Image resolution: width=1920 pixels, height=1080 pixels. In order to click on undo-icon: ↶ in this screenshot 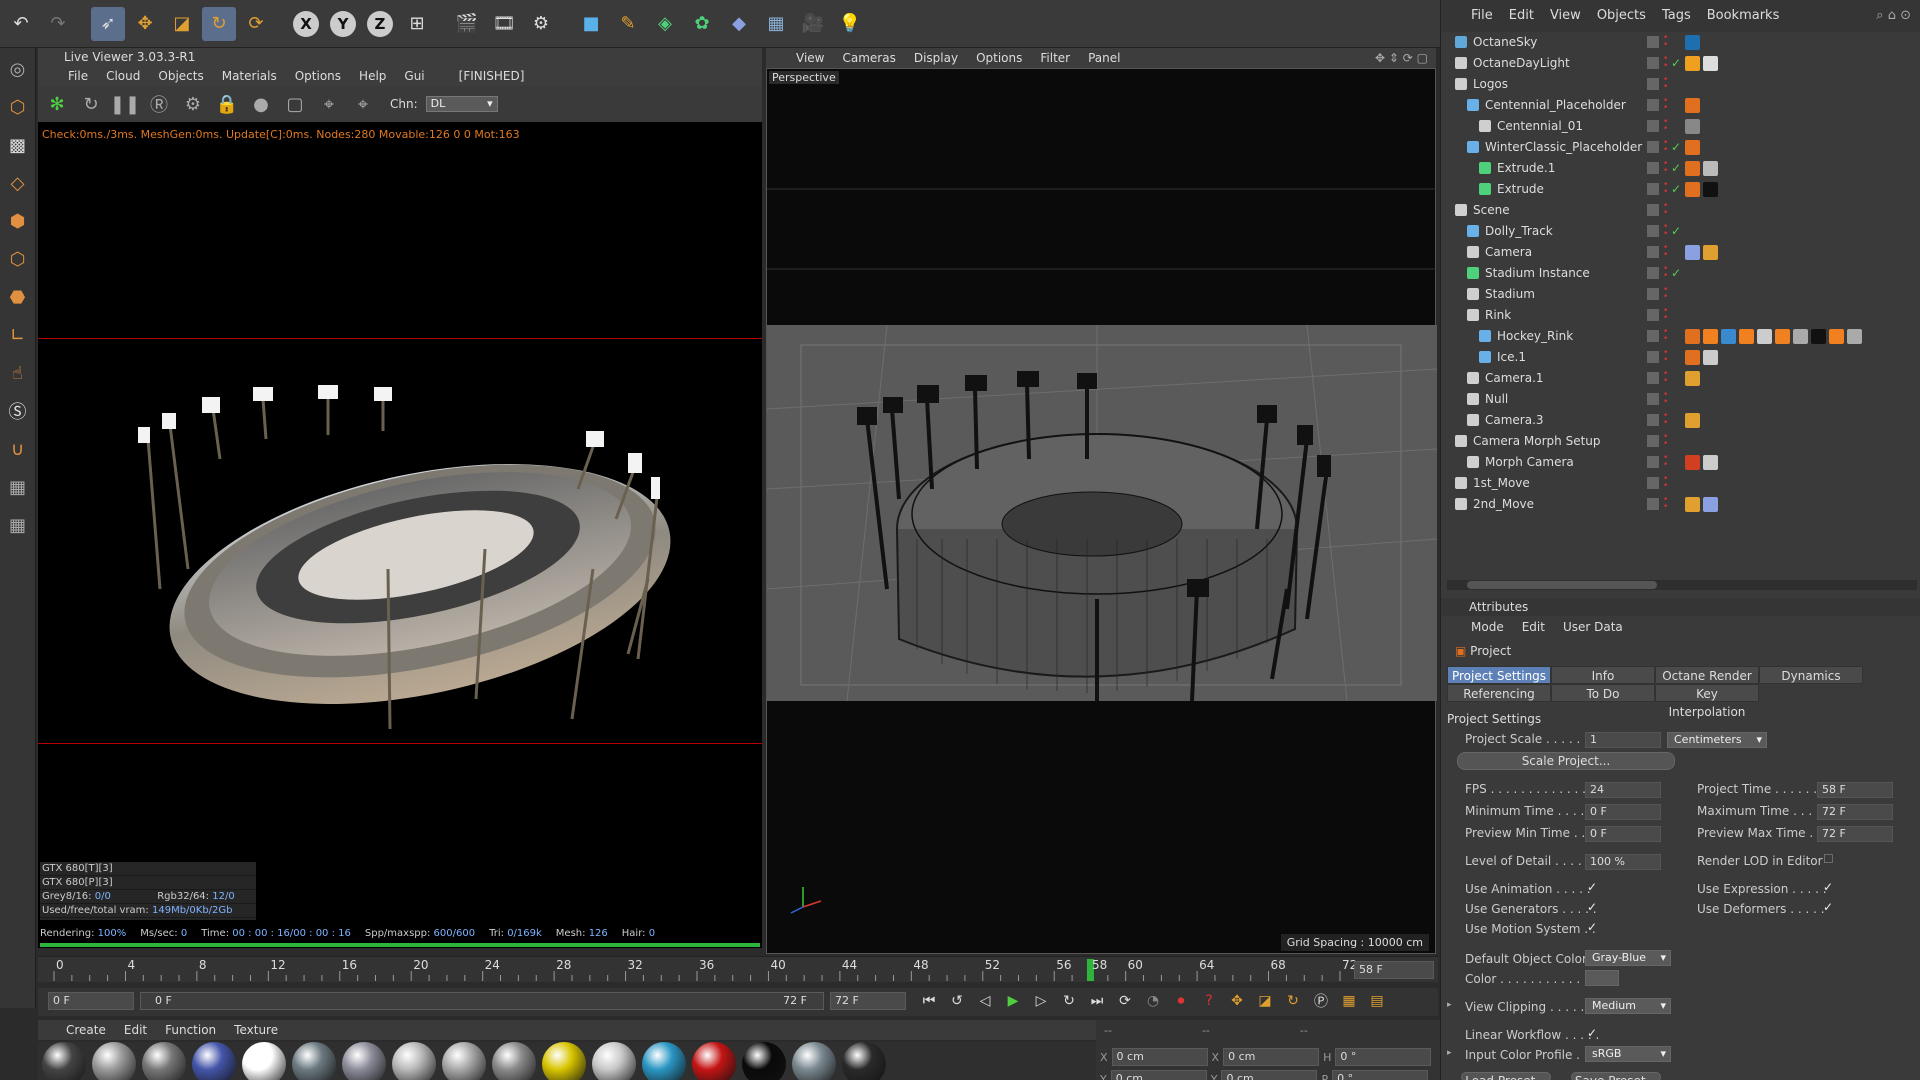, I will do `click(21, 24)`.